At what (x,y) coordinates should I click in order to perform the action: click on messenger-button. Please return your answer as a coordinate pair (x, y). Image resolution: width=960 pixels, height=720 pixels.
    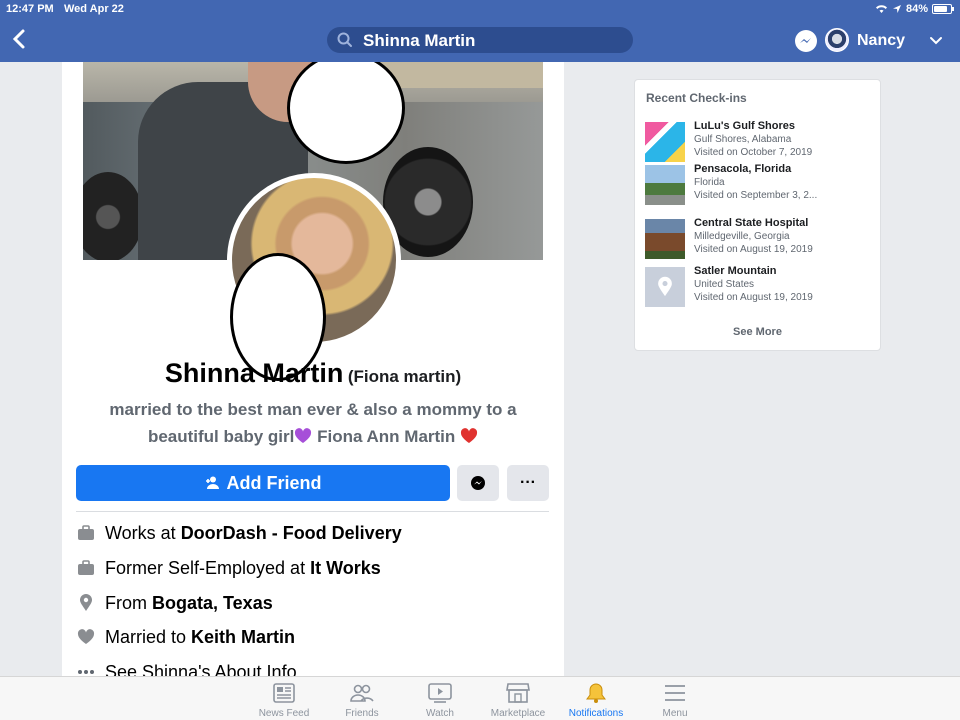
    Looking at the image, I should click on (806, 41).